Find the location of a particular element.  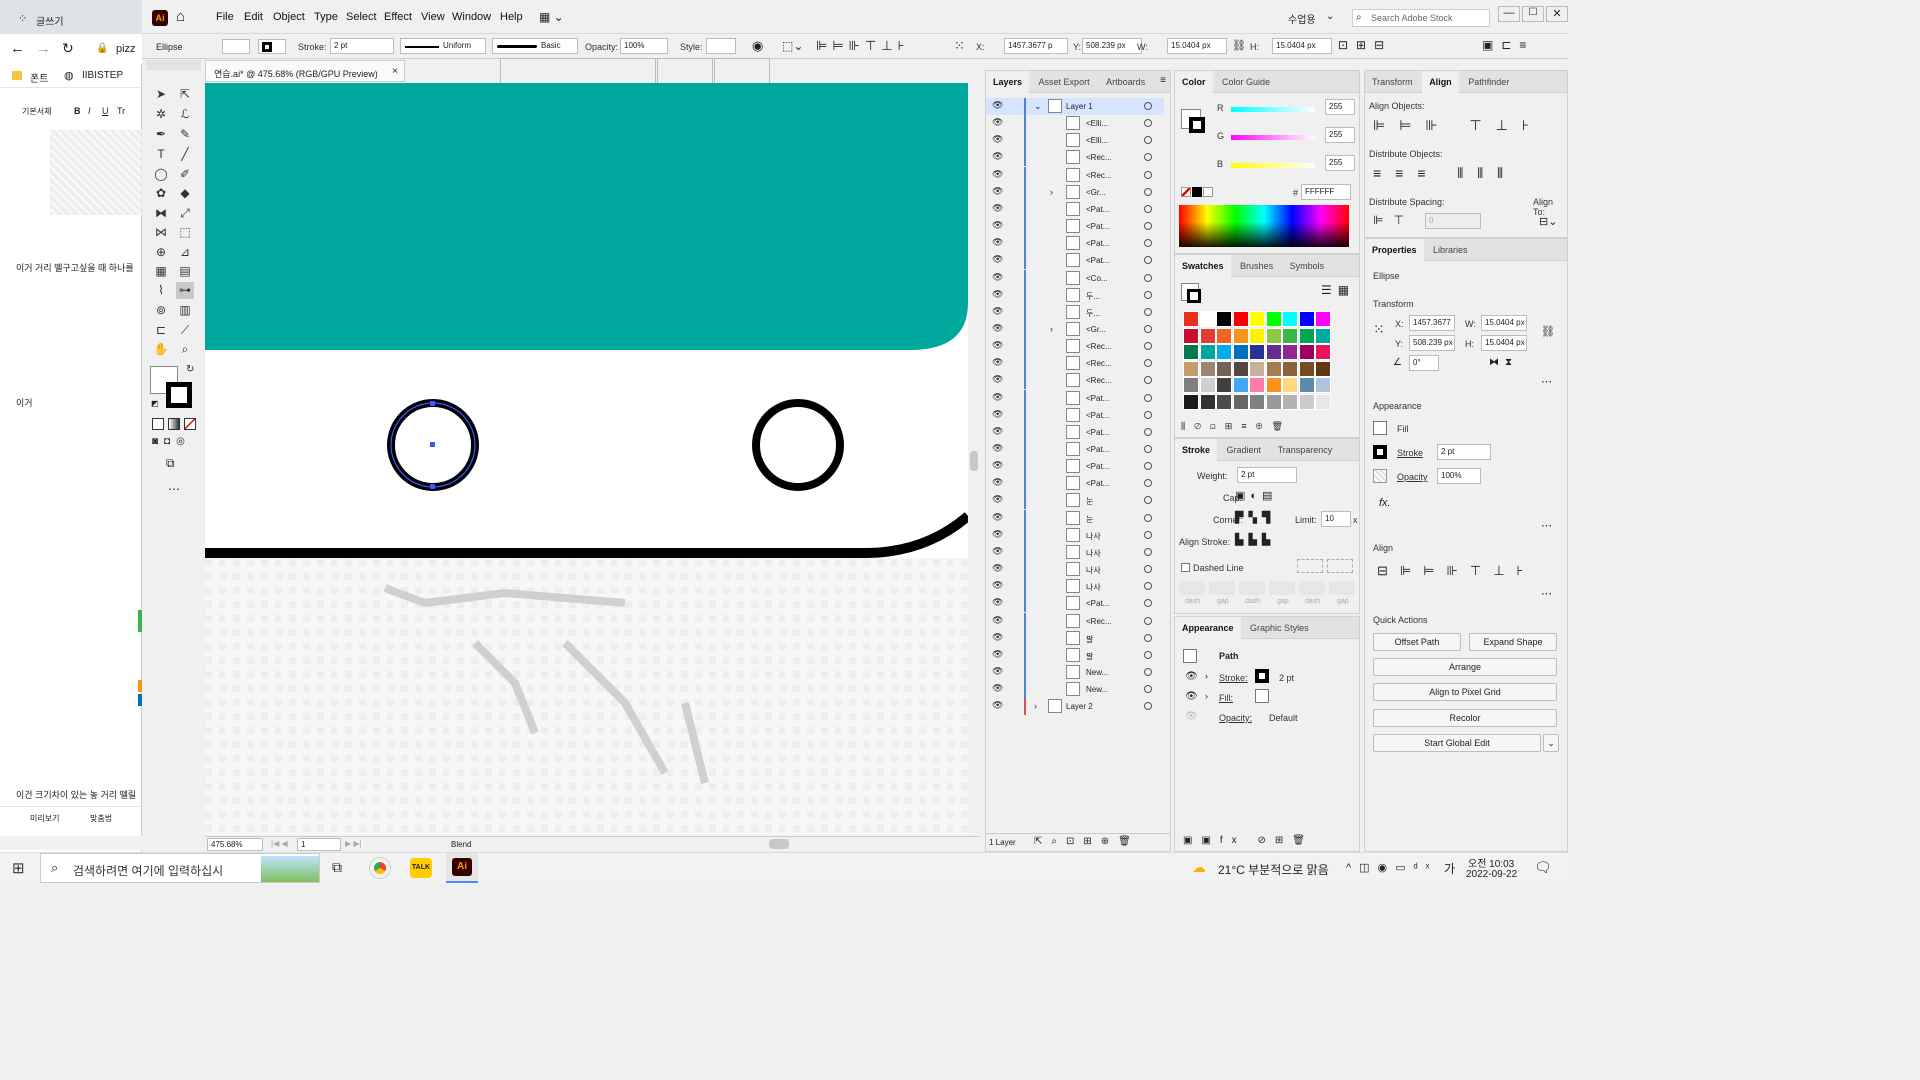

h-scroll-thumb is located at coordinates (779, 844).